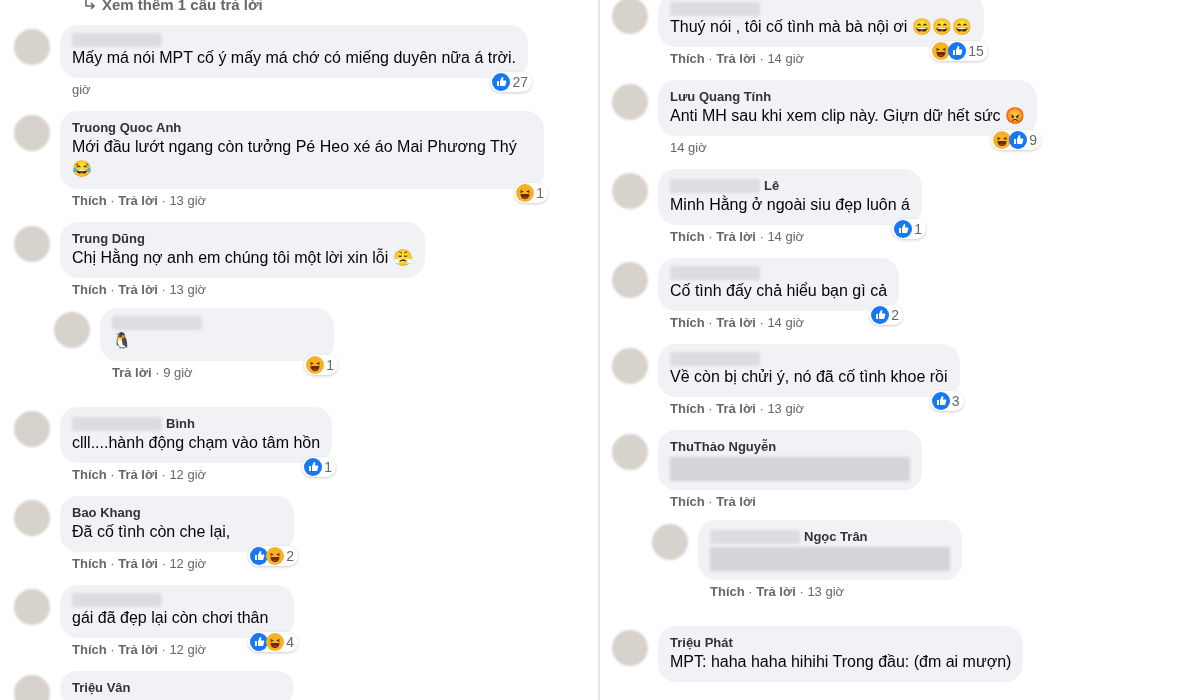  I want to click on comment-text: Về còn bị chửi ý, nó đã cố tình khoe rồi, so click(809, 377).